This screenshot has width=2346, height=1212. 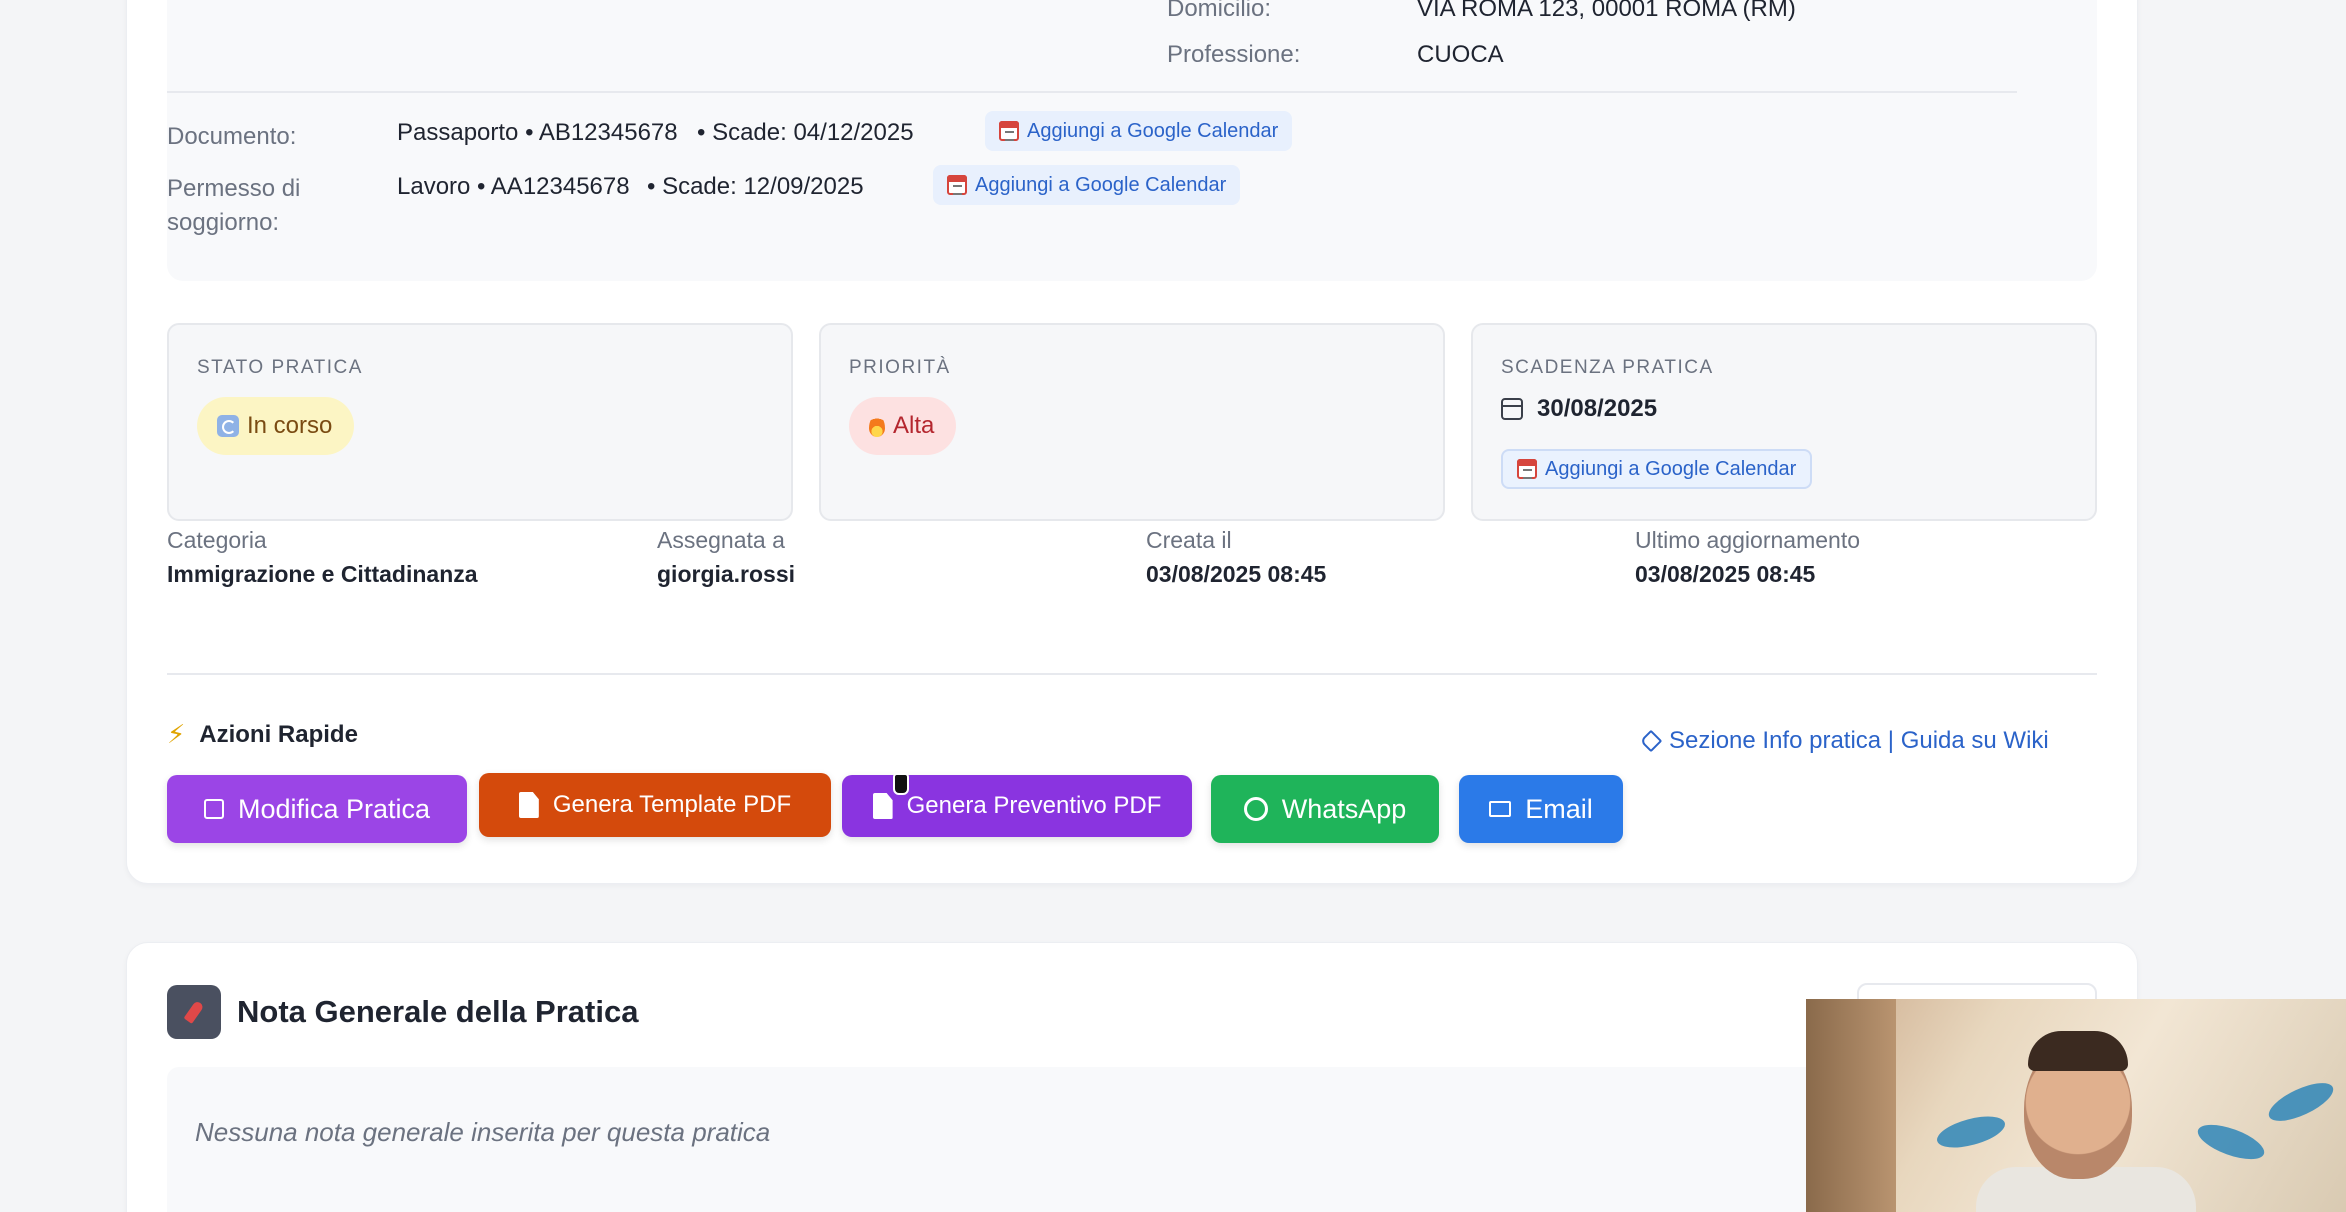 What do you see at coordinates (2076, 1105) in the screenshot?
I see `webcam-overlay` at bounding box center [2076, 1105].